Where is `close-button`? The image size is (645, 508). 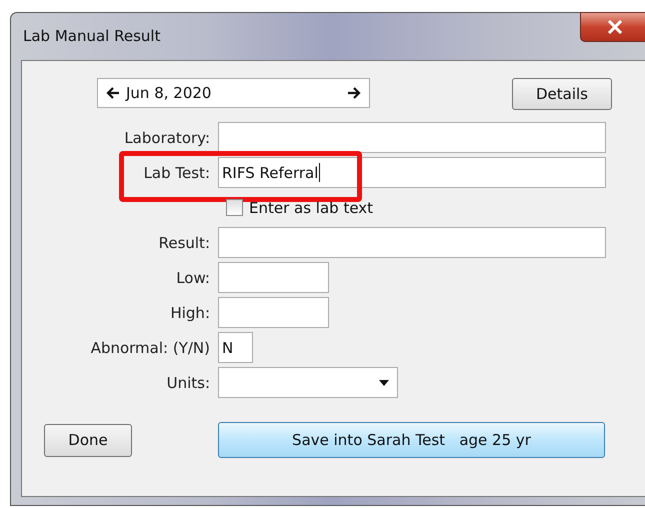 close-button is located at coordinates (612, 27).